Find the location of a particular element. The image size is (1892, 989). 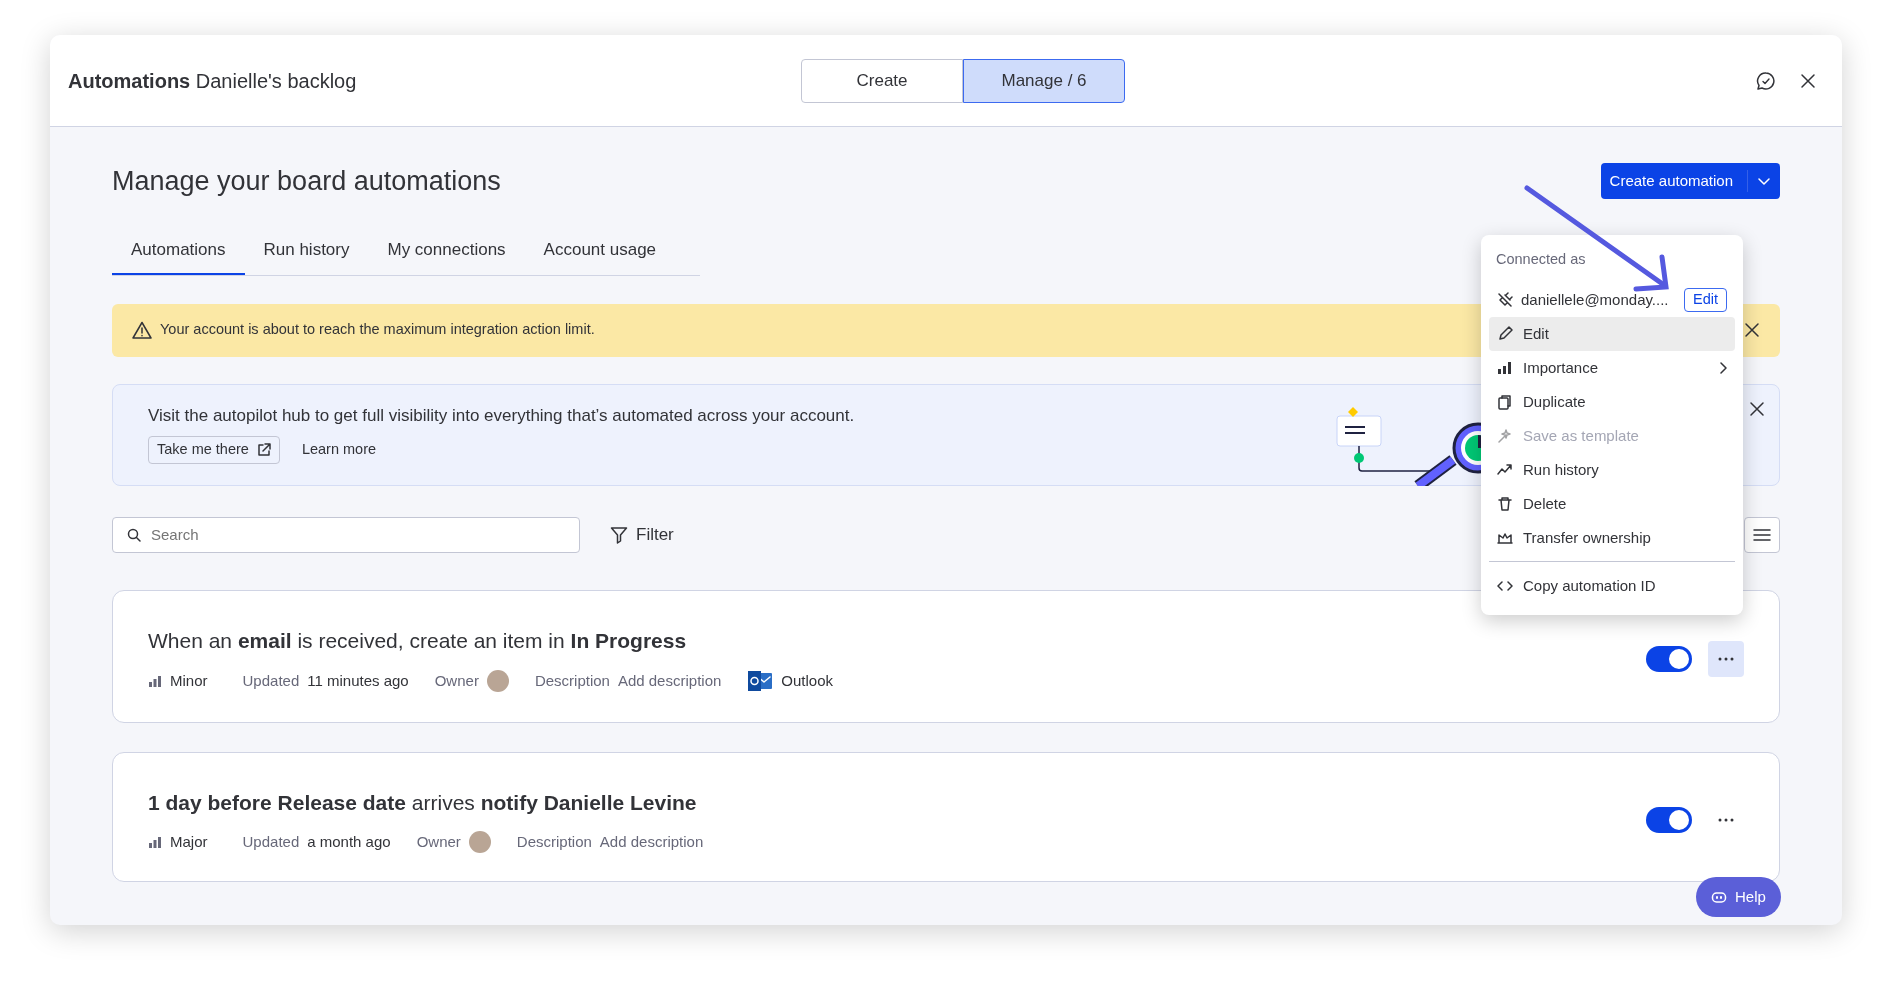

importance-label: Minor is located at coordinates (189, 680).